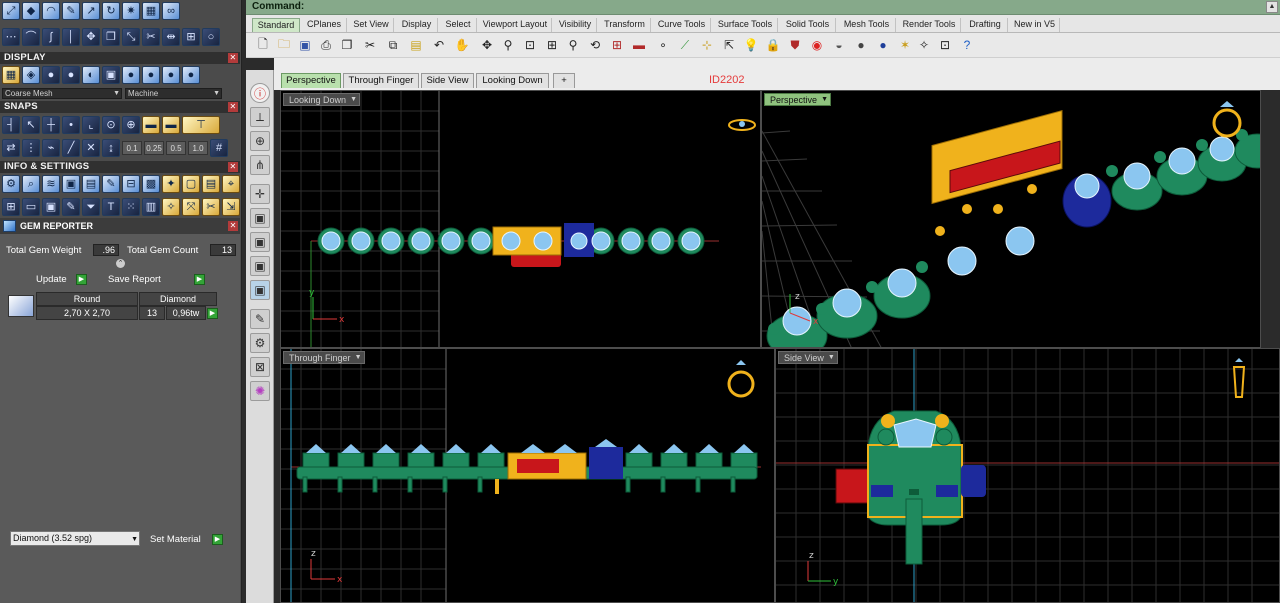  What do you see at coordinates (575, 25) in the screenshot?
I see `tab-visibility: Visibility` at bounding box center [575, 25].